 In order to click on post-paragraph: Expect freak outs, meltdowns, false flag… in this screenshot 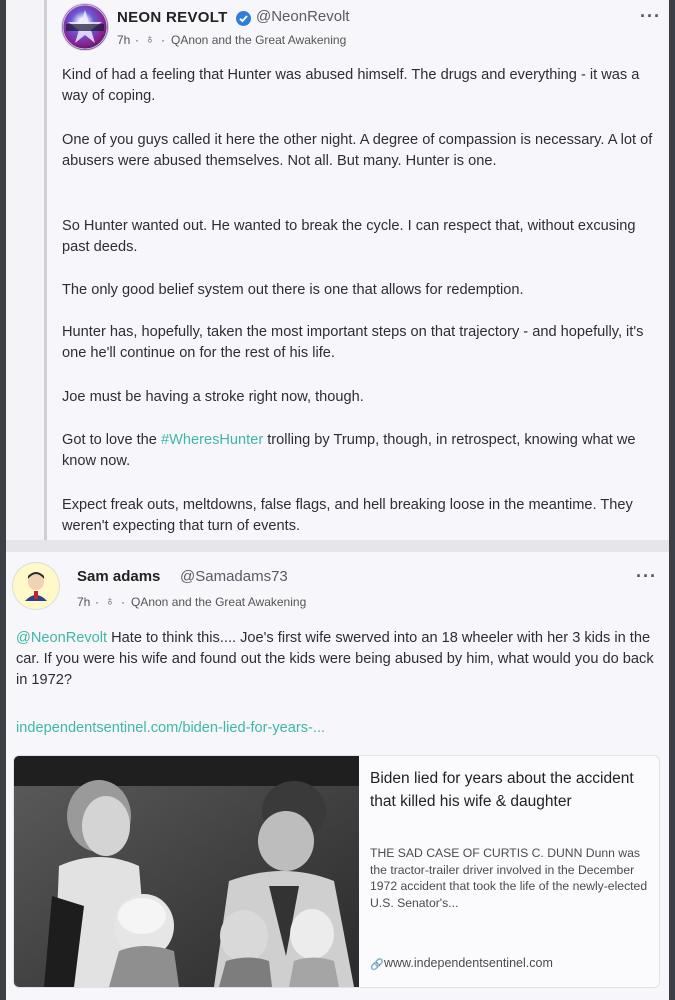, I will do `click(347, 515)`.